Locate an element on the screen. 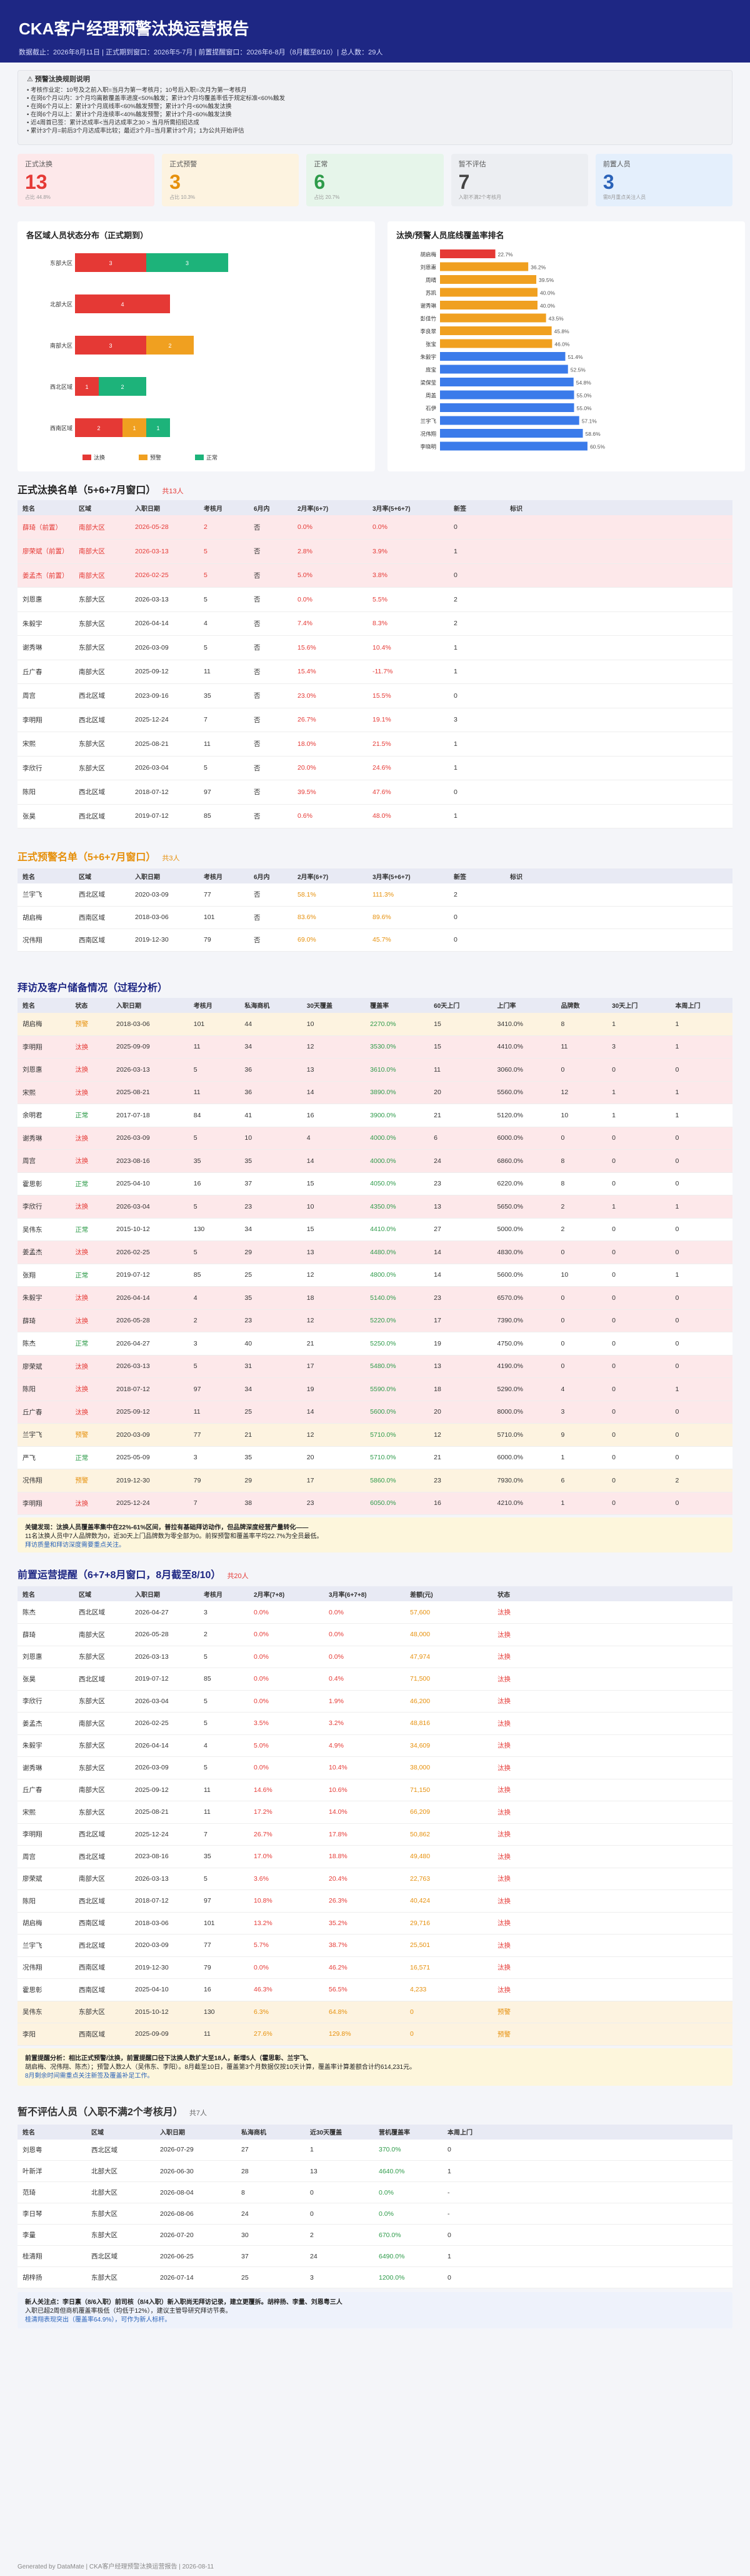 This screenshot has width=750, height=2576. table-cell: 5.5% is located at coordinates (408, 599).